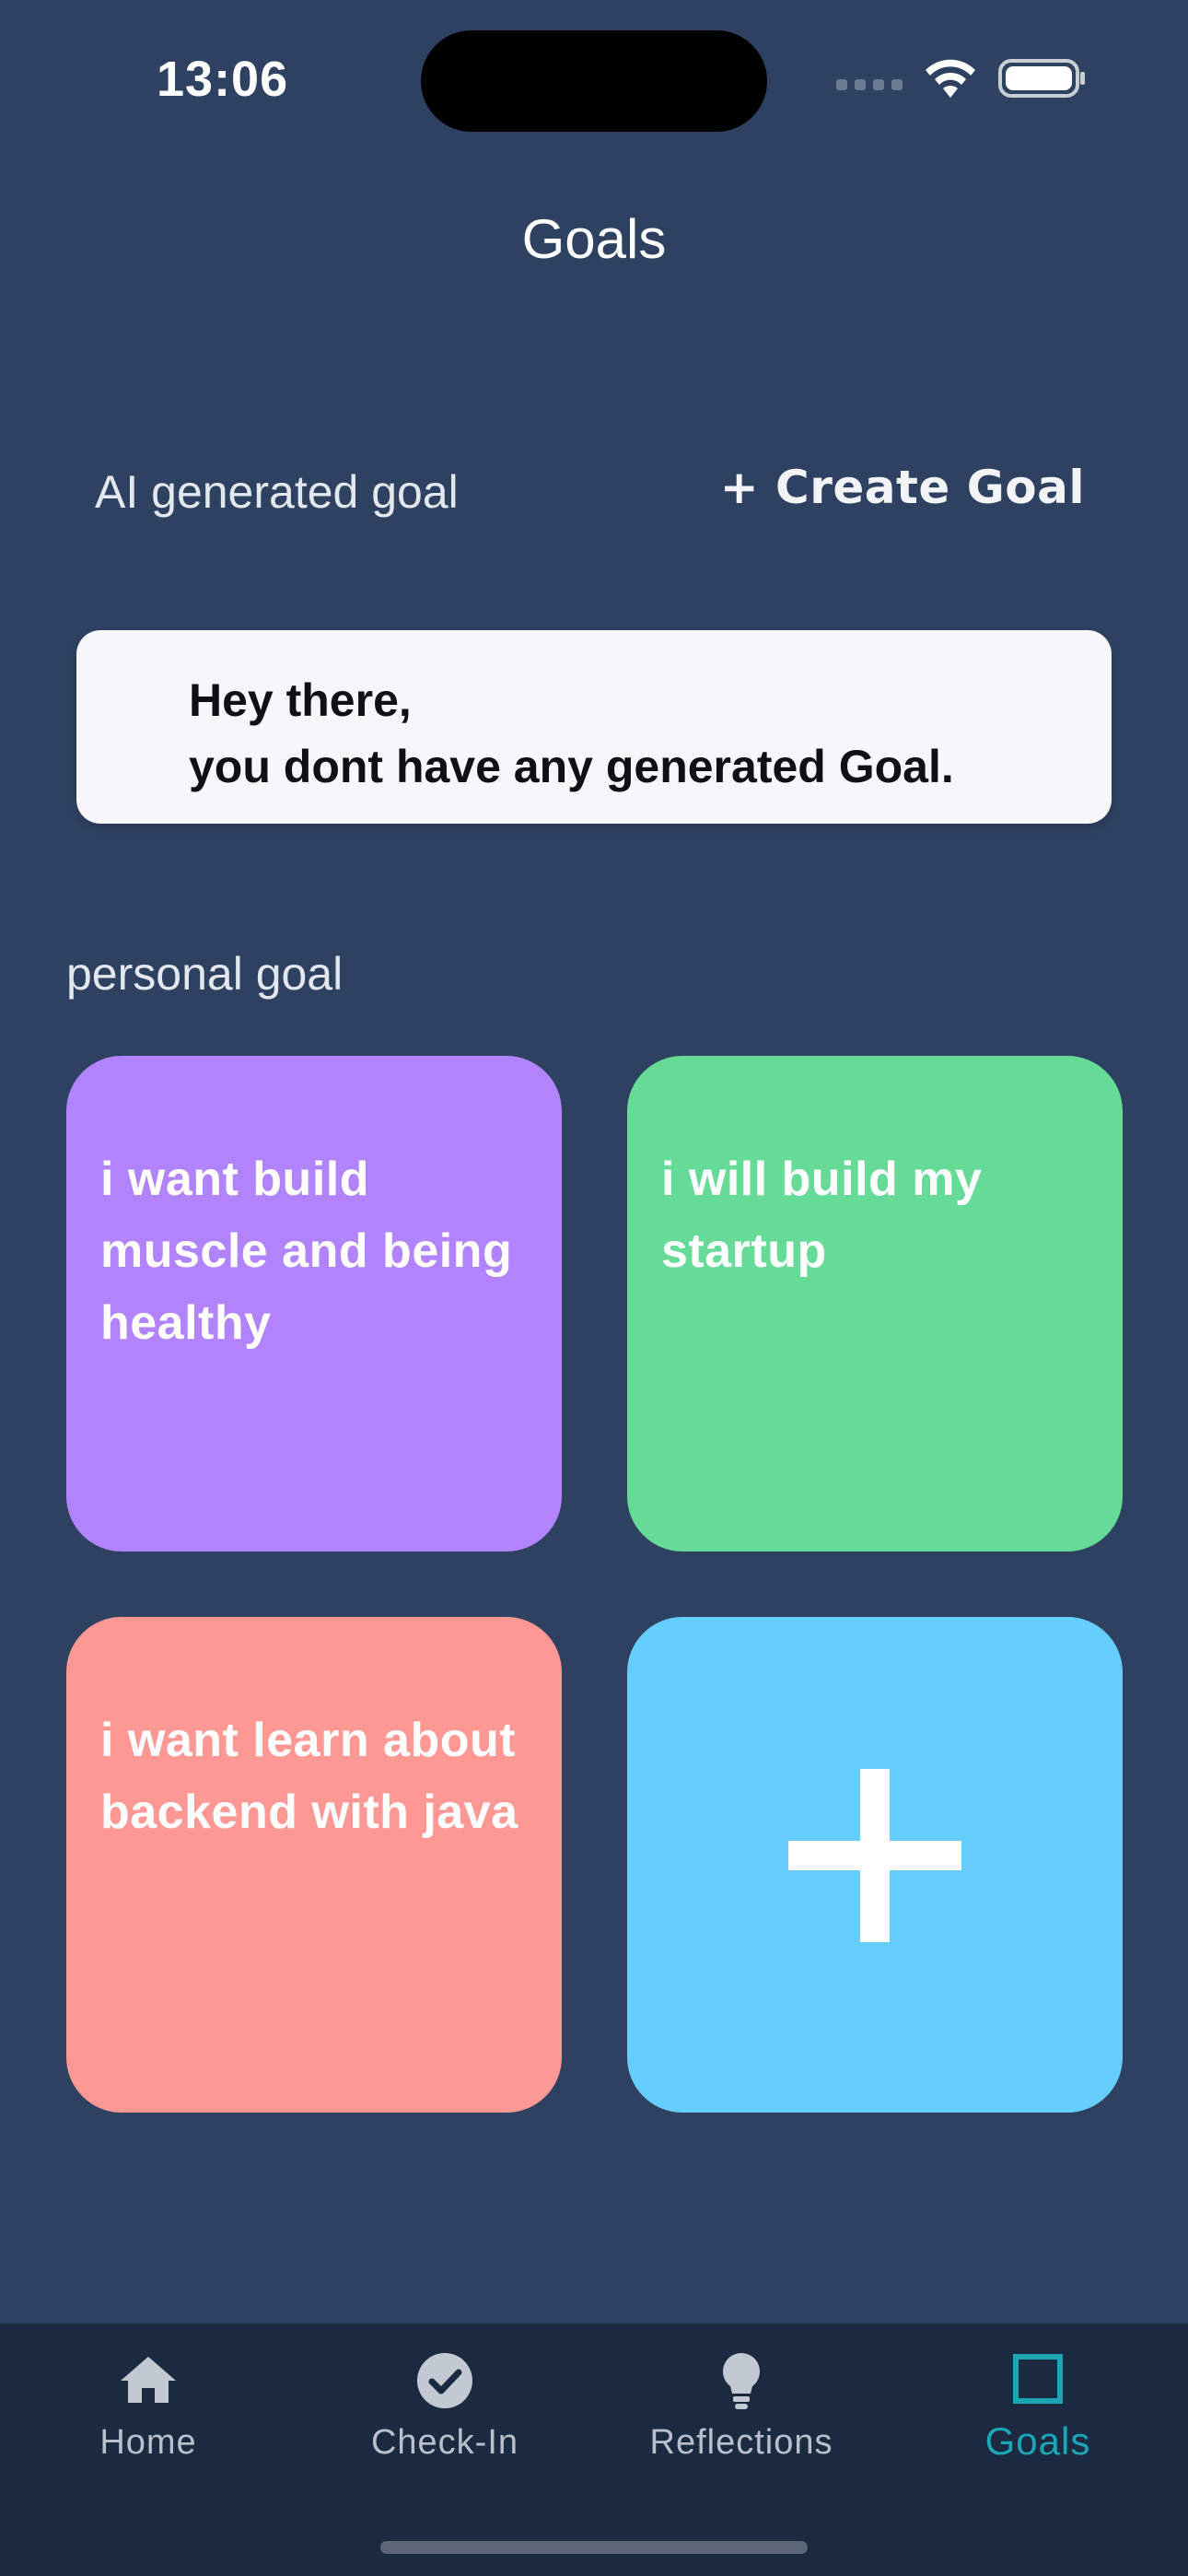  I want to click on status-time: 13:06, so click(223, 79).